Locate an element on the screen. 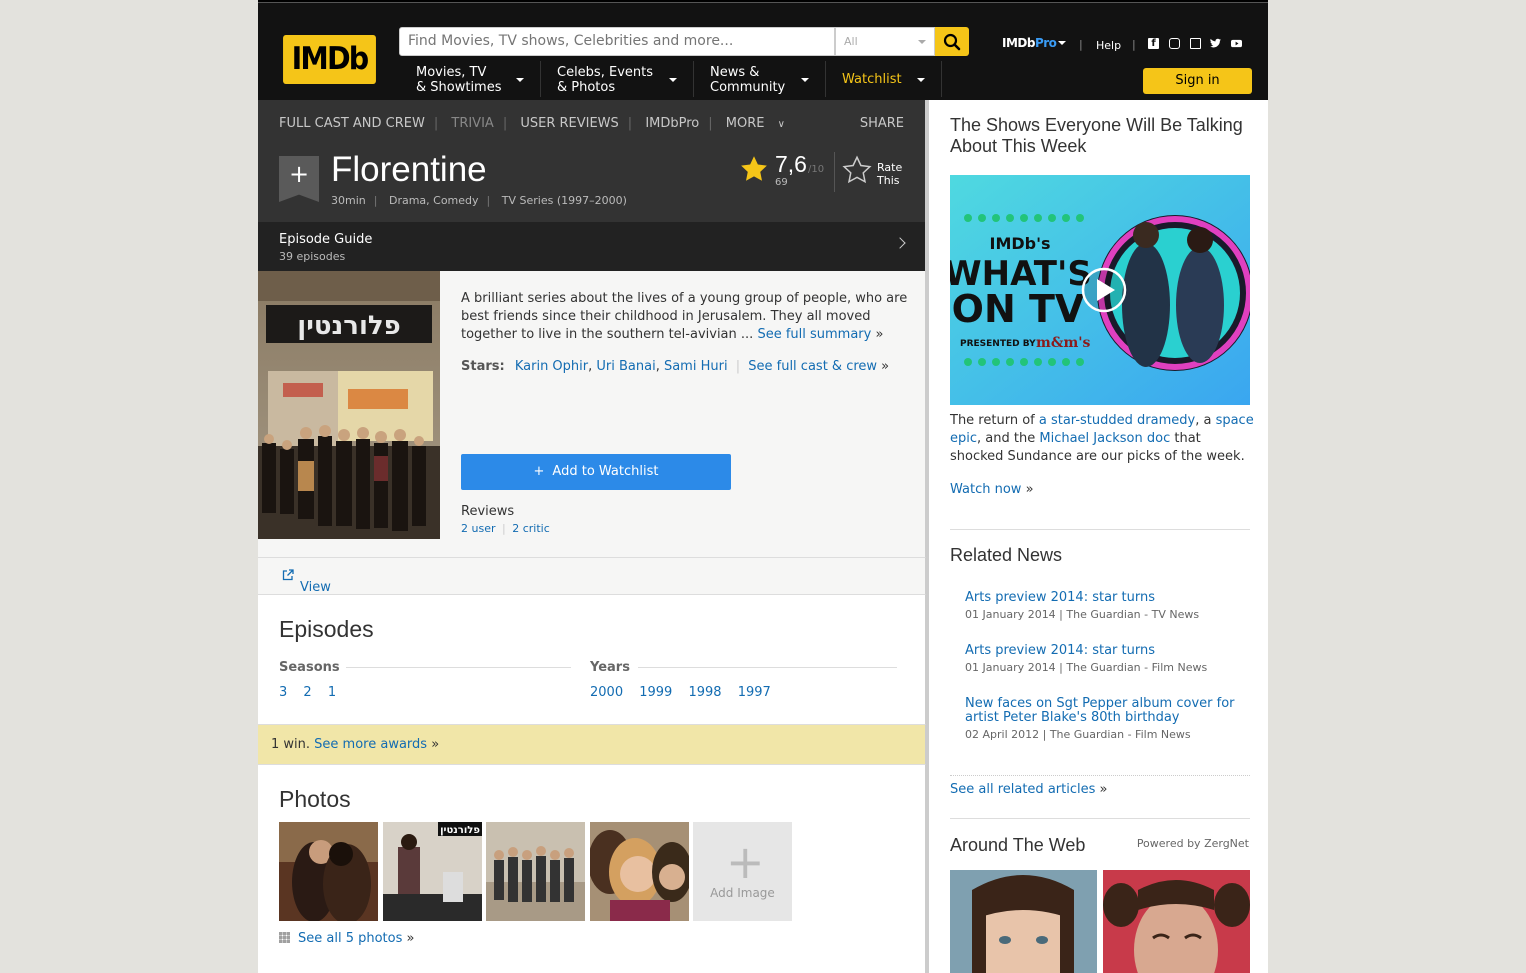 Image resolution: width=1526 pixels, height=973 pixels. release-info: TV Series (1997–2000) is located at coordinates (564, 200).